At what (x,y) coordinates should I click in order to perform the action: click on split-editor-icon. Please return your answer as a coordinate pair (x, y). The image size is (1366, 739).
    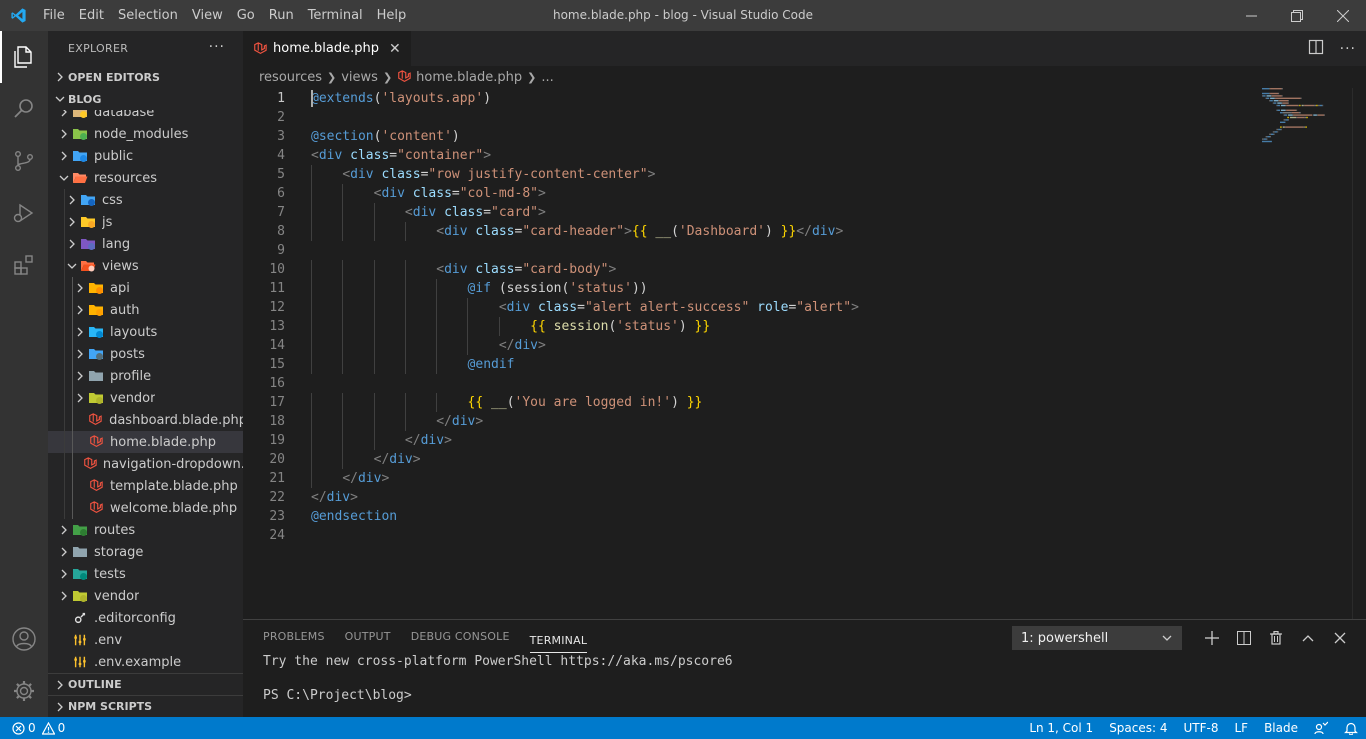
    Looking at the image, I should click on (1316, 49).